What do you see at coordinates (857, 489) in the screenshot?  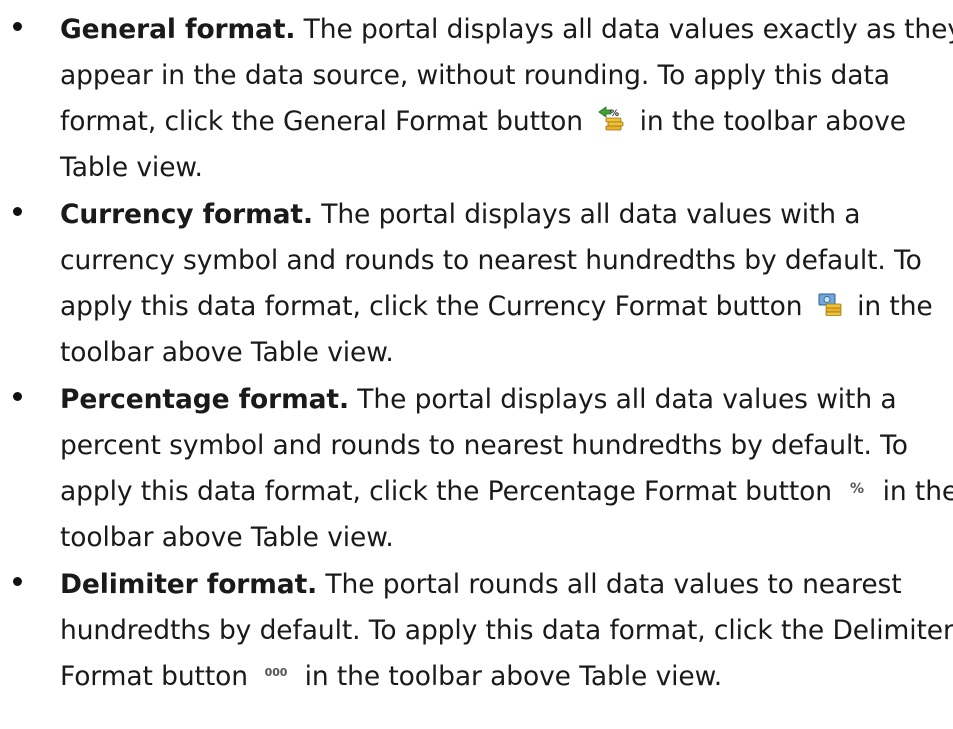 I see `percentage-glyph: %` at bounding box center [857, 489].